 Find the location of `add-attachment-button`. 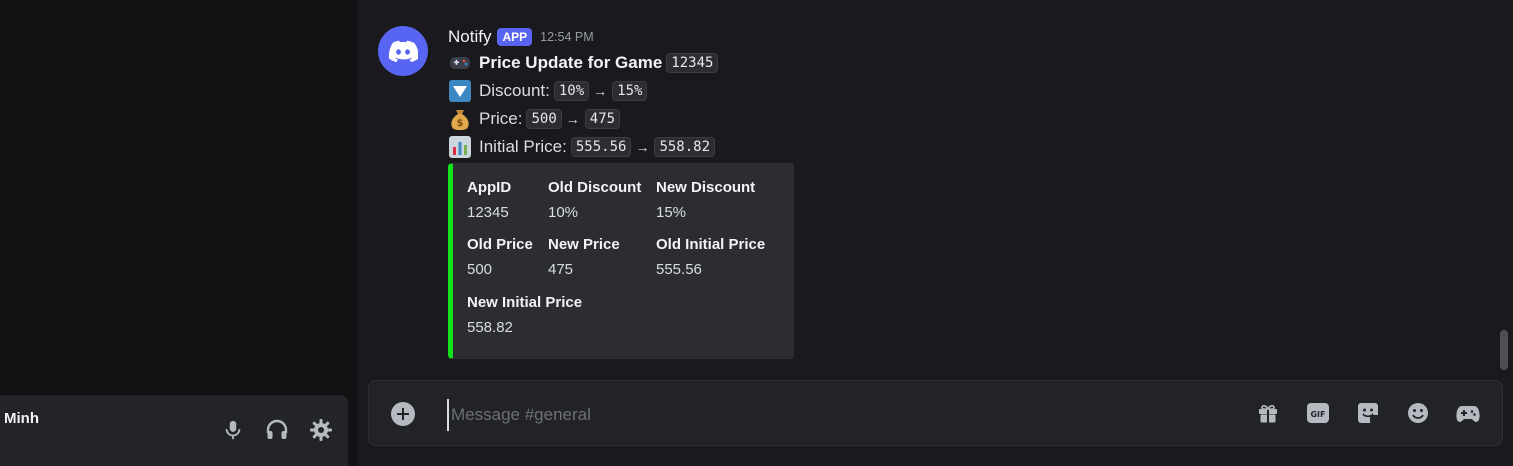

add-attachment-button is located at coordinates (403, 414).